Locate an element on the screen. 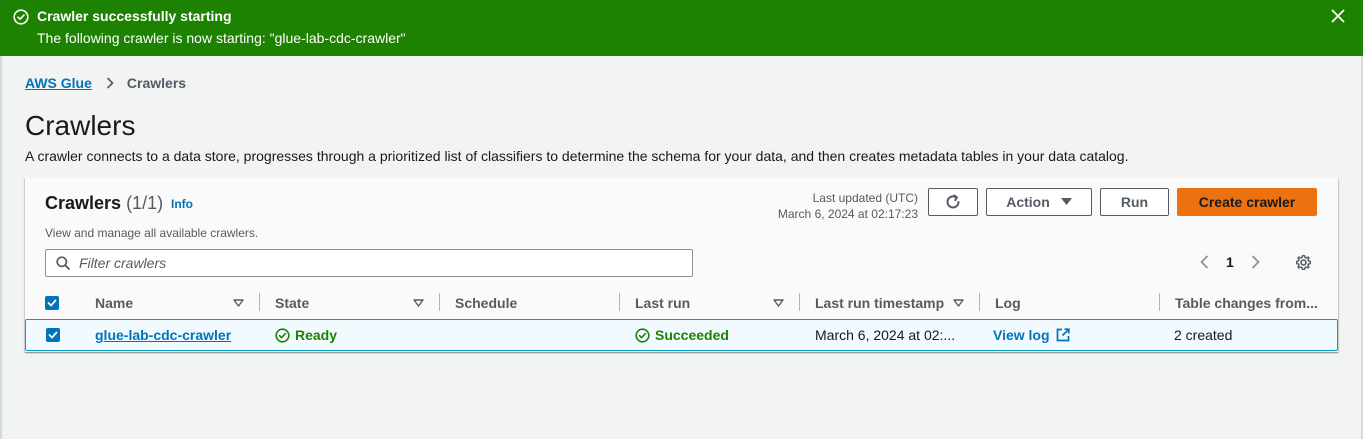 This screenshot has width=1363, height=439. row-checkbox is located at coordinates (53, 335).